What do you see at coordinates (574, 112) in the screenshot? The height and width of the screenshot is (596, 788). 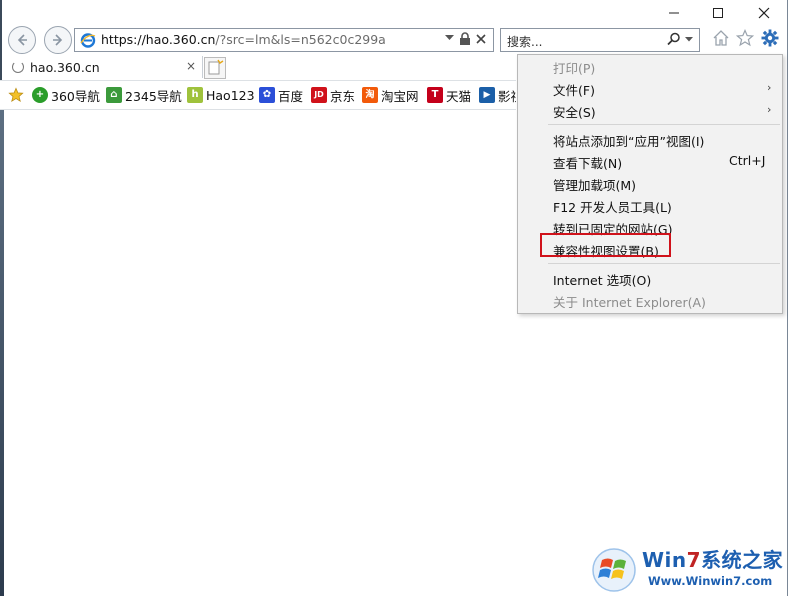 I see `menu-item-label: 安全(S)` at bounding box center [574, 112].